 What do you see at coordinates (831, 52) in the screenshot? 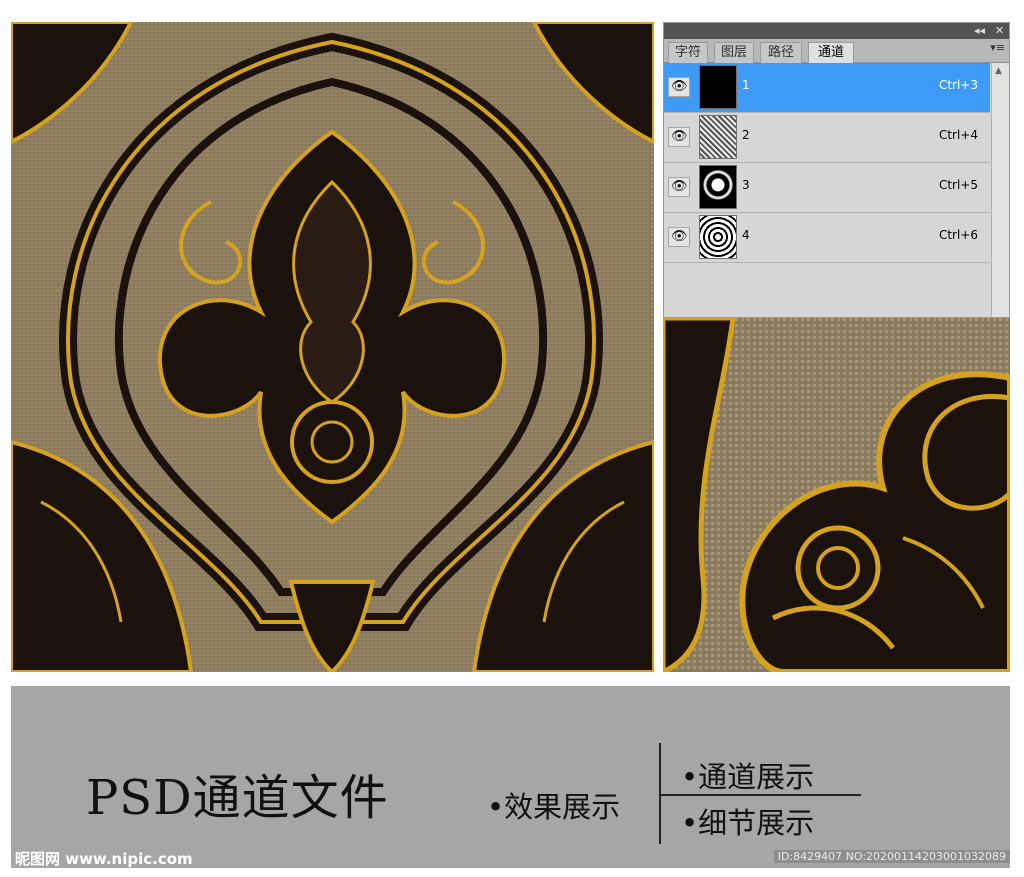
I see `tab-channels: 通道` at bounding box center [831, 52].